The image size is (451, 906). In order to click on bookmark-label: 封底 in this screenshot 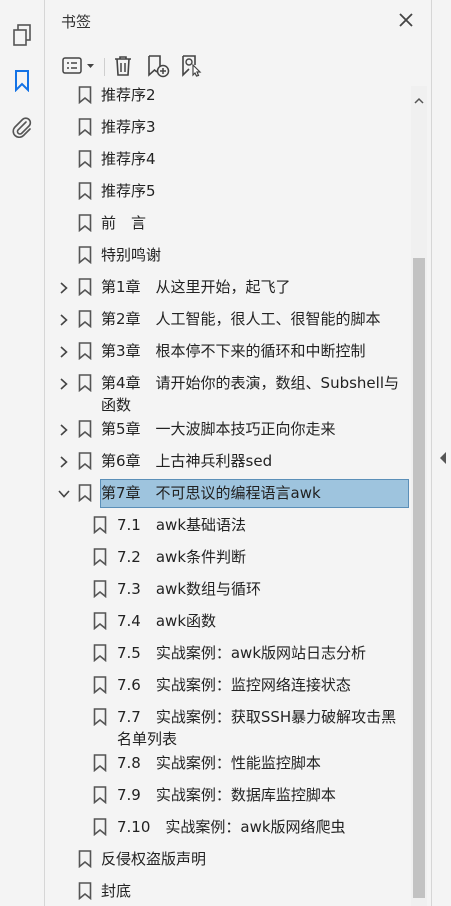, I will do `click(116, 891)`.